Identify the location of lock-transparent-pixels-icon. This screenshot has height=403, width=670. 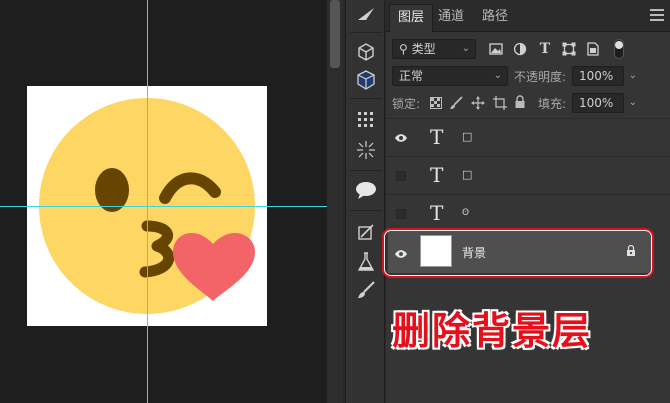
(436, 103).